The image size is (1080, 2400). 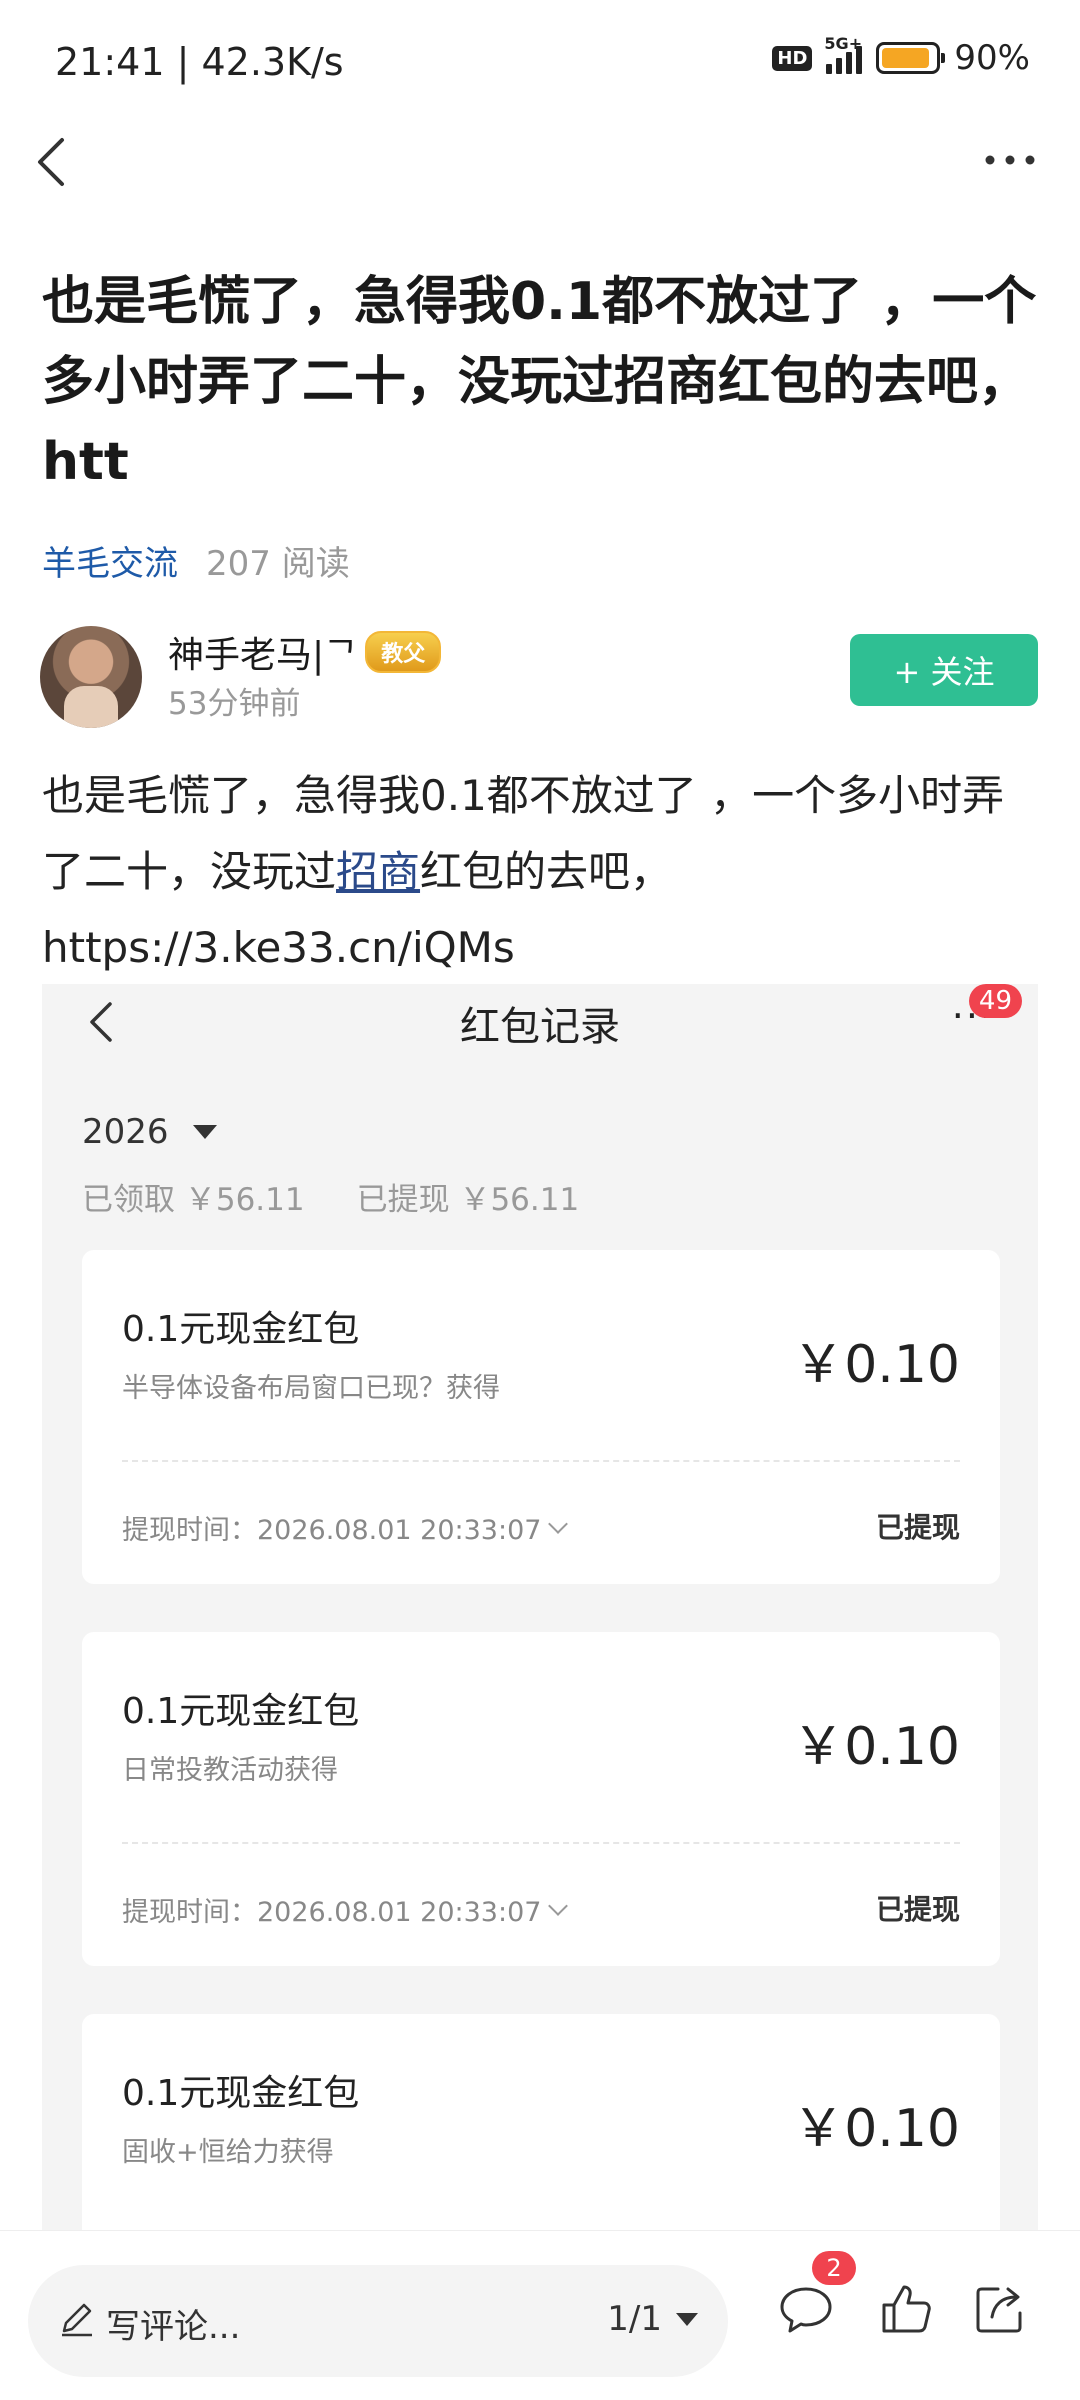 I want to click on year-selector: 2026, so click(x=149, y=1132).